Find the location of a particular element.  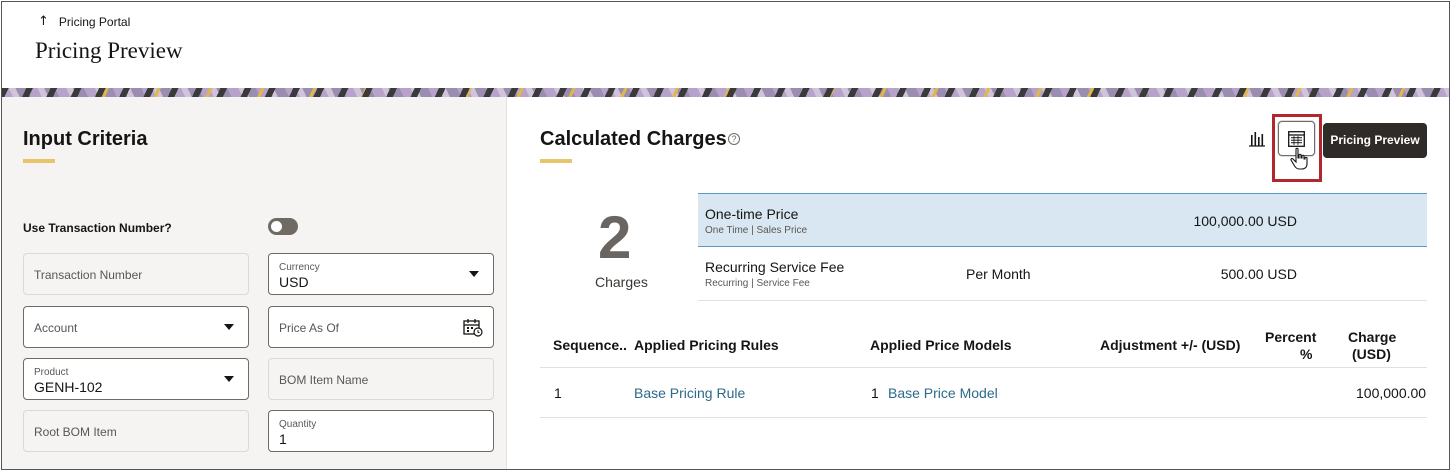

back-link: ↑ Pricing Portal is located at coordinates (84, 21).